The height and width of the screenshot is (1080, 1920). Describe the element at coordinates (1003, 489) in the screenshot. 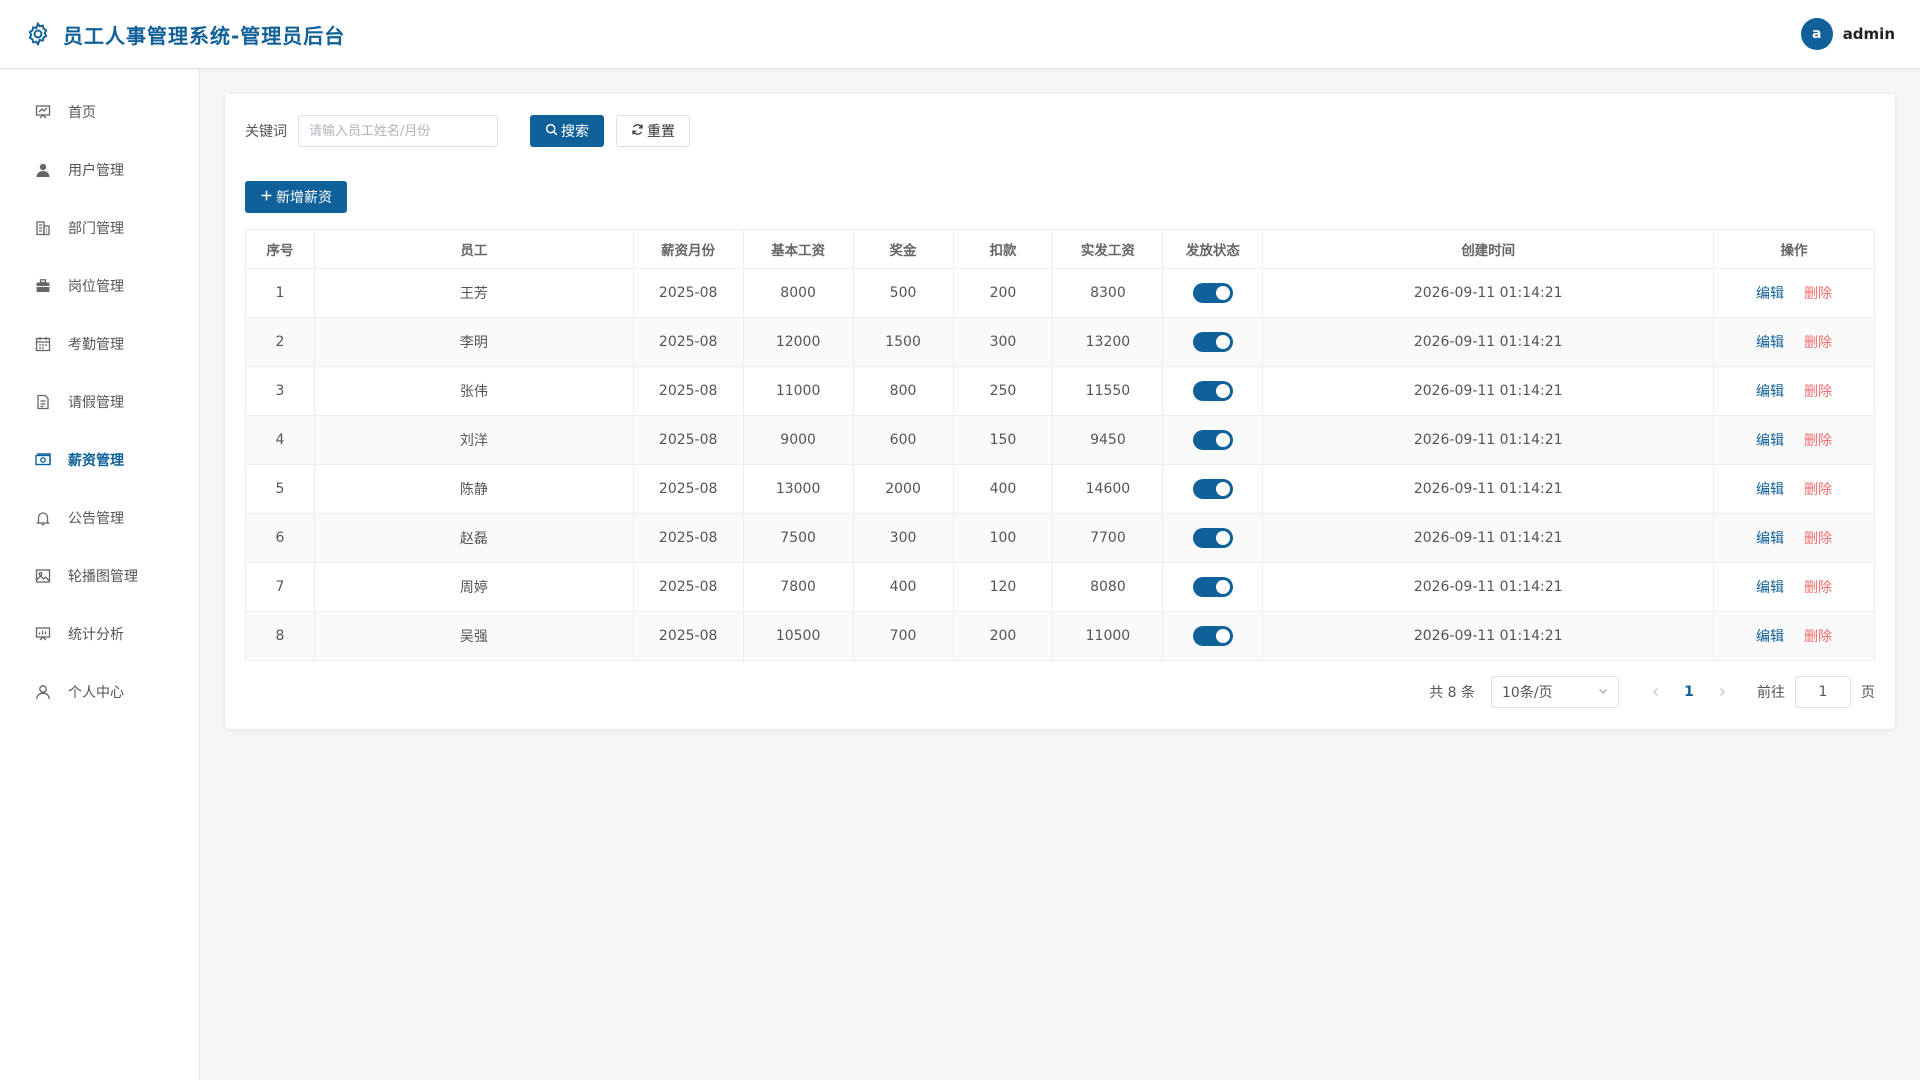

I see `cell-deduction: 400` at that location.